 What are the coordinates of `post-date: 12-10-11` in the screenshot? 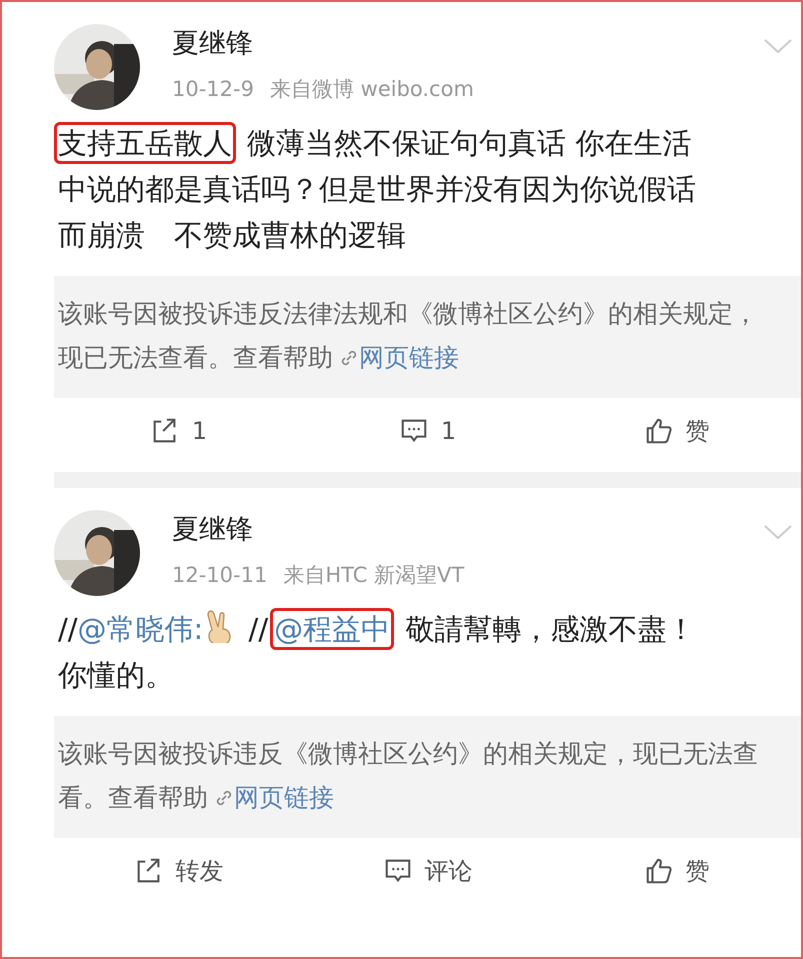 It's located at (220, 576).